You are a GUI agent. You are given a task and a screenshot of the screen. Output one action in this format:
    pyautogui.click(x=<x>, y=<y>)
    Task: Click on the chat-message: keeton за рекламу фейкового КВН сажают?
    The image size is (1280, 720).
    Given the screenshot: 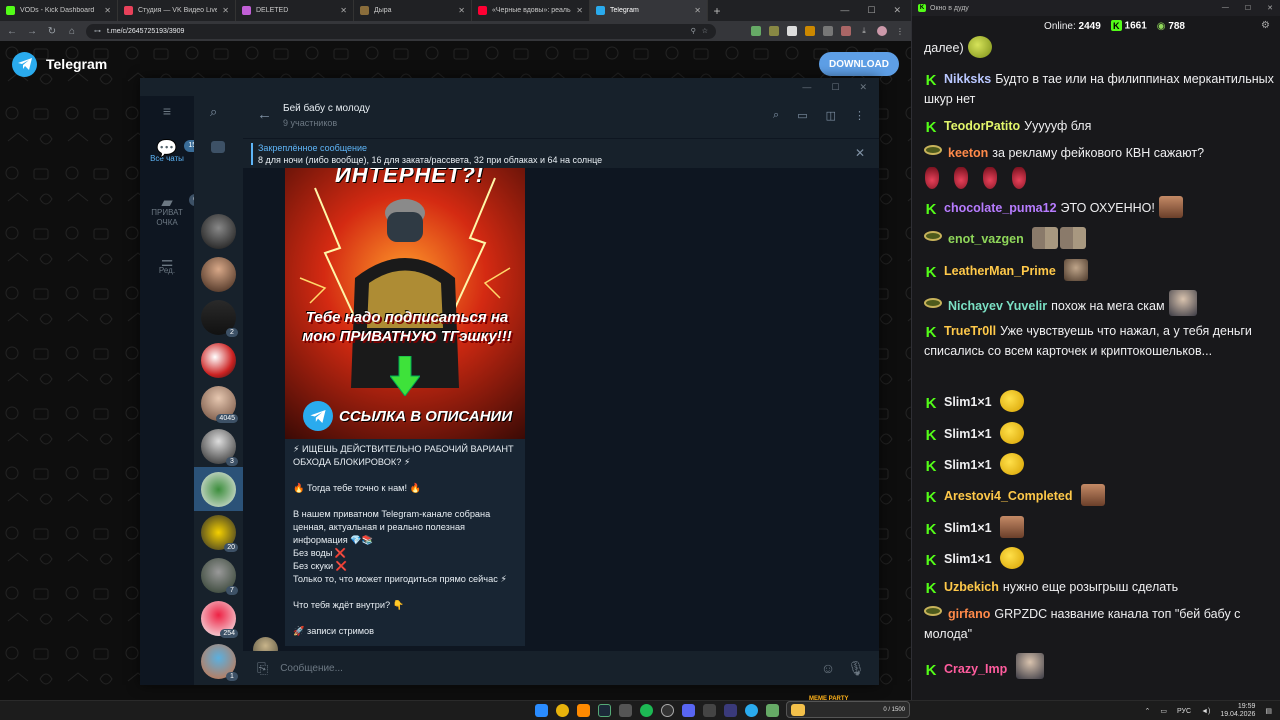 What is the action you would take?
    pyautogui.click(x=1100, y=166)
    